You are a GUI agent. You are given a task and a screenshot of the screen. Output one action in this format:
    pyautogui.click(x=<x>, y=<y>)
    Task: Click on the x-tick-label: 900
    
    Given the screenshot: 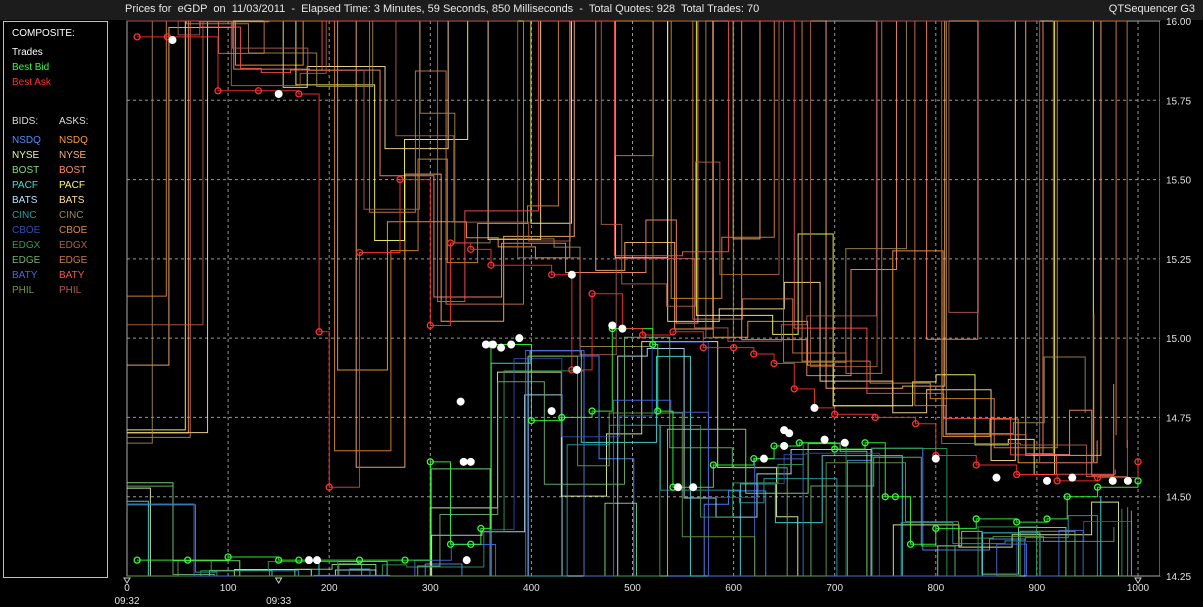 What is the action you would take?
    pyautogui.click(x=1037, y=588)
    